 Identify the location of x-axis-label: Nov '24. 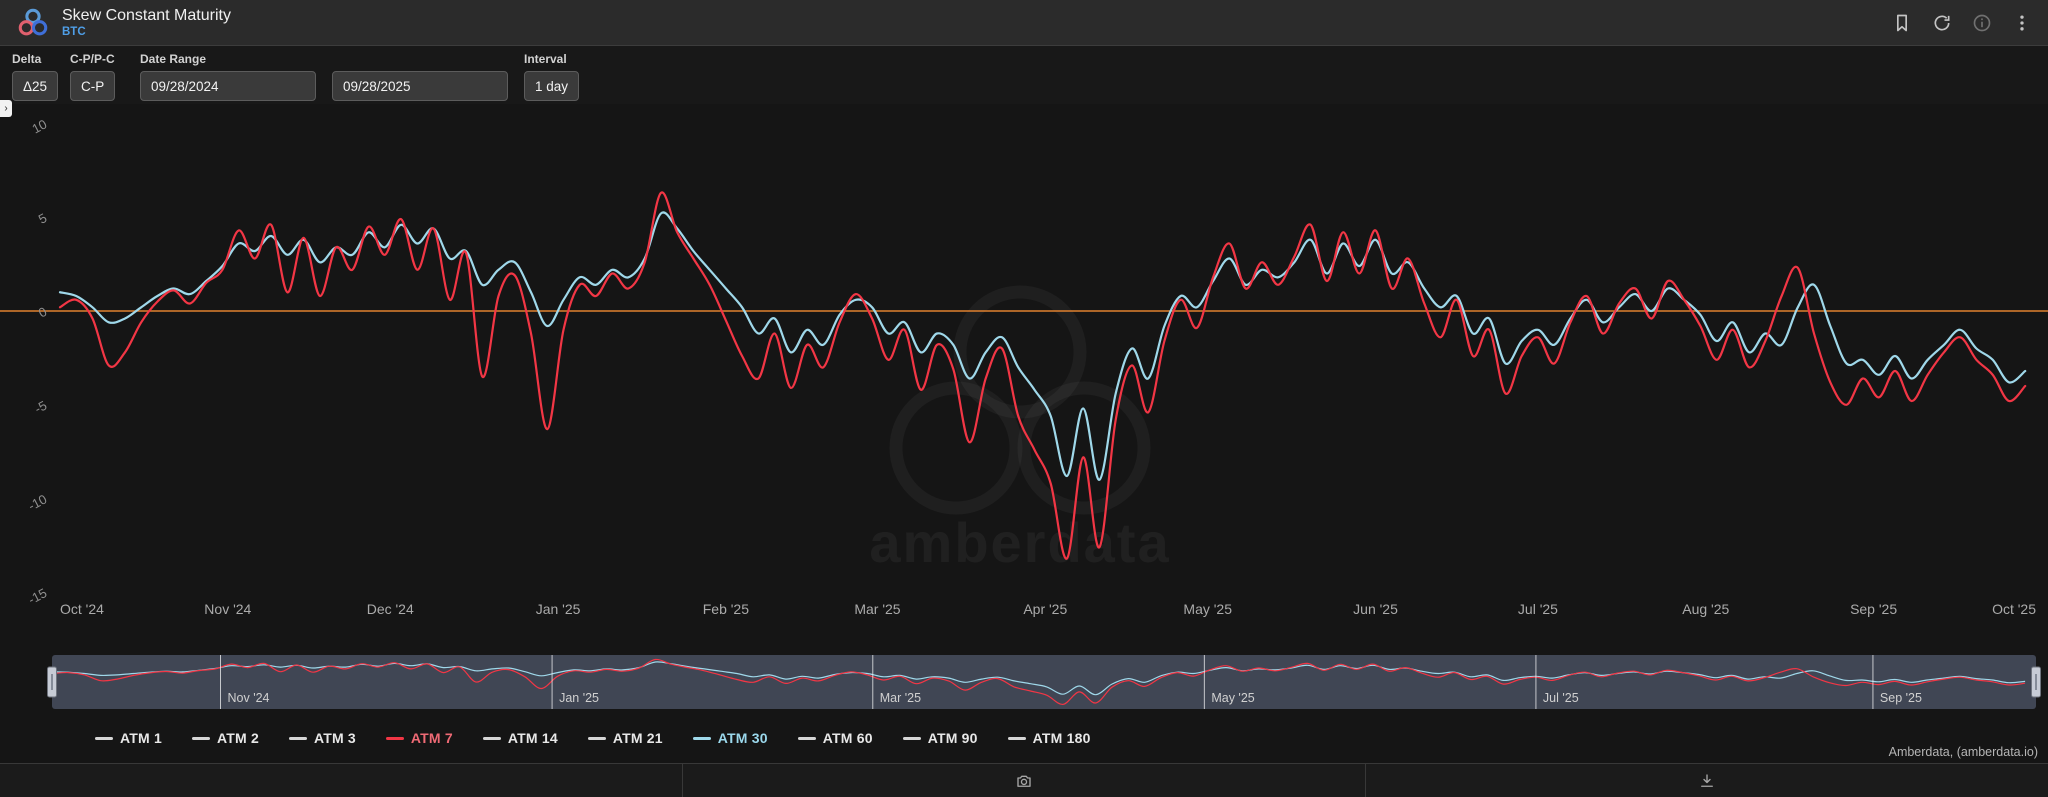
(227, 609).